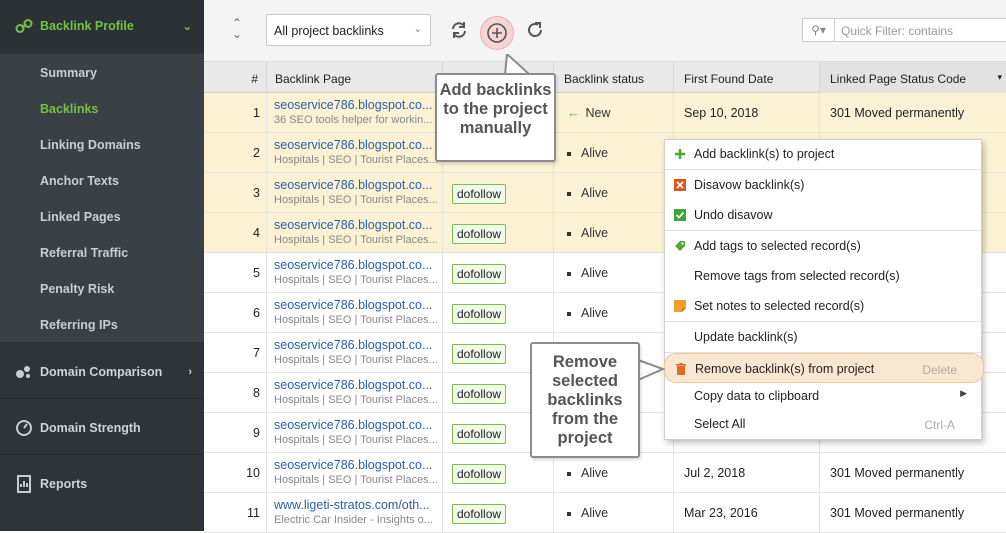 This screenshot has width=1006, height=533. I want to click on row-number: 10, so click(235, 473).